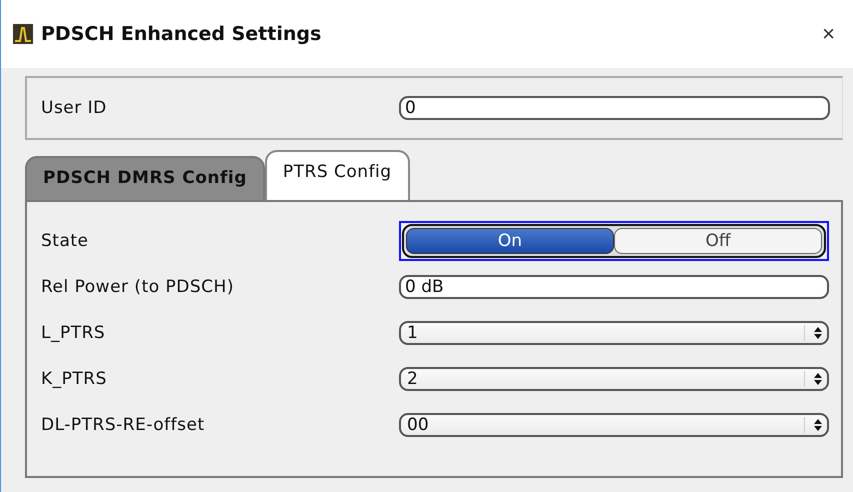  Describe the element at coordinates (181, 34) in the screenshot. I see `window-title: PDSCH Enhanced Settings` at that location.